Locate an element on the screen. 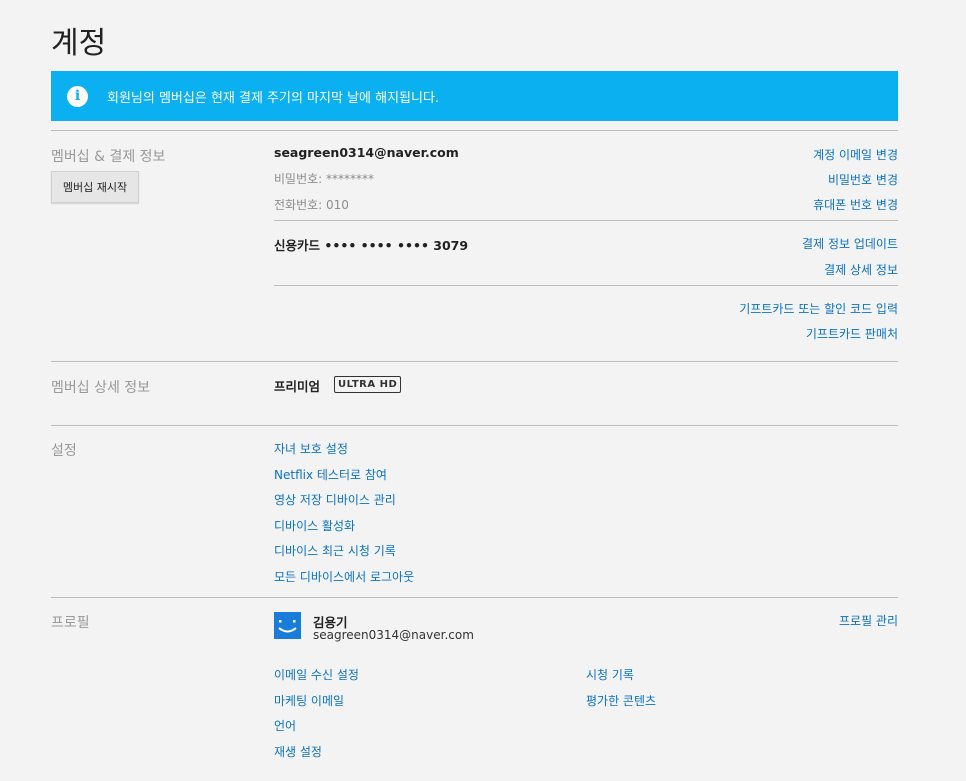  restart-membership-button: 멤버십 재시작 is located at coordinates (95, 187).